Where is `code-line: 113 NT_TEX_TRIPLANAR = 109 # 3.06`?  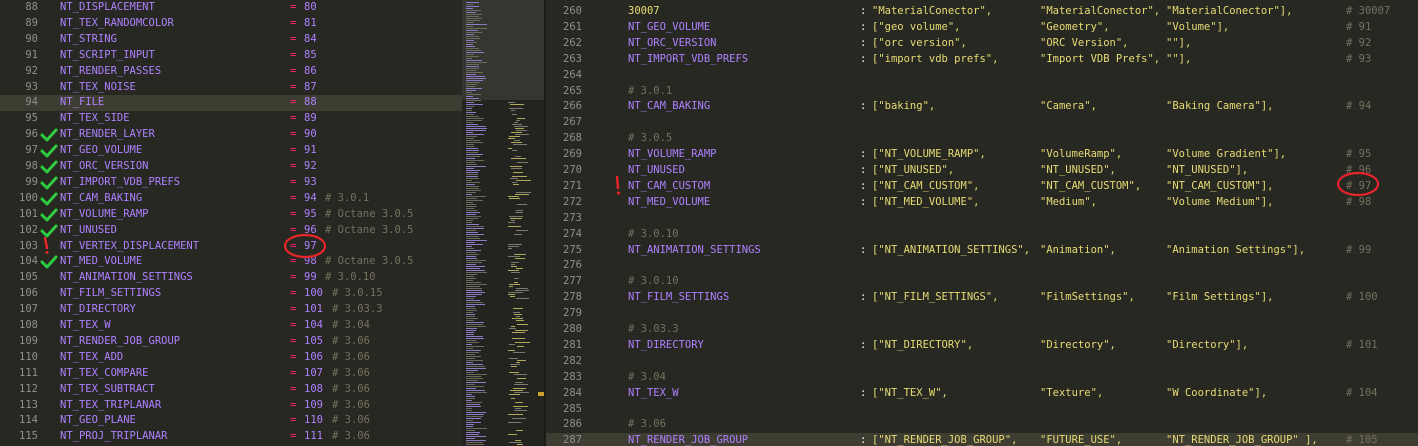 code-line: 113 NT_TEX_TRIPLANAR = 109 # 3.06 is located at coordinates (231, 406).